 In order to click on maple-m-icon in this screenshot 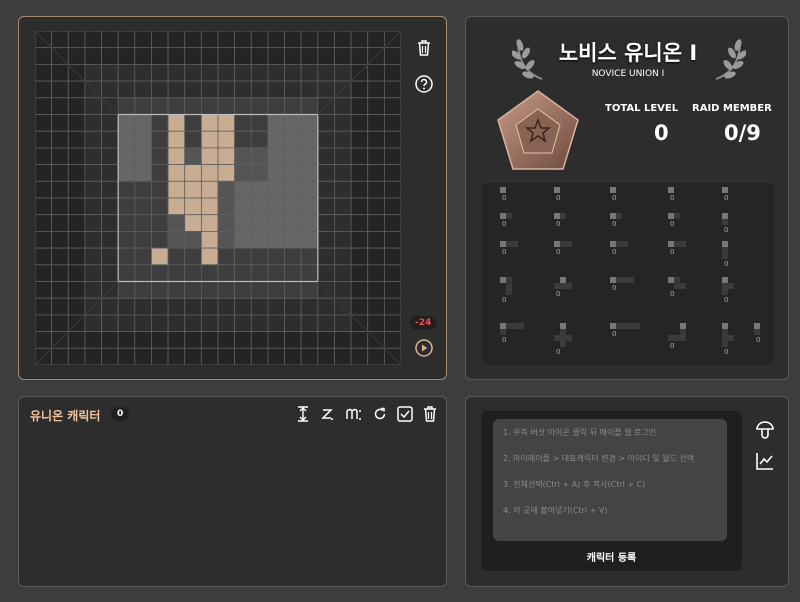, I will do `click(354, 414)`.